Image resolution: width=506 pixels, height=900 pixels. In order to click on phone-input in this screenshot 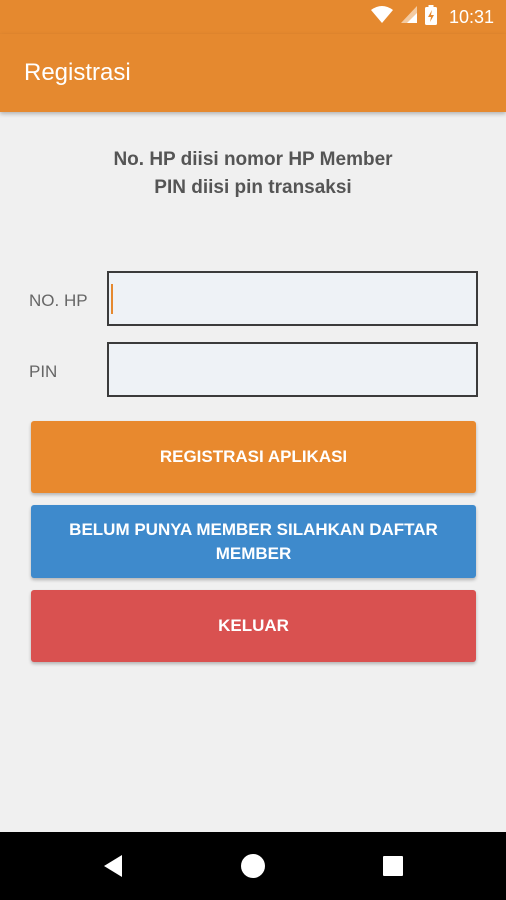, I will do `click(292, 298)`.